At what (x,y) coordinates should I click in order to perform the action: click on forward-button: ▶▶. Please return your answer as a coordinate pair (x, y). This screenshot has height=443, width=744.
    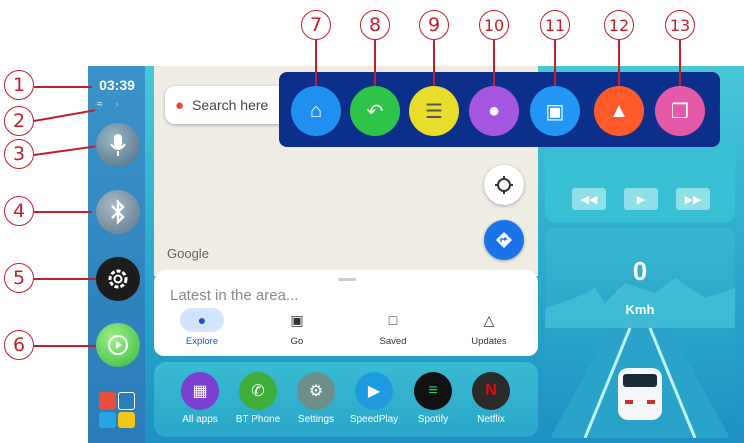
    Looking at the image, I should click on (693, 199).